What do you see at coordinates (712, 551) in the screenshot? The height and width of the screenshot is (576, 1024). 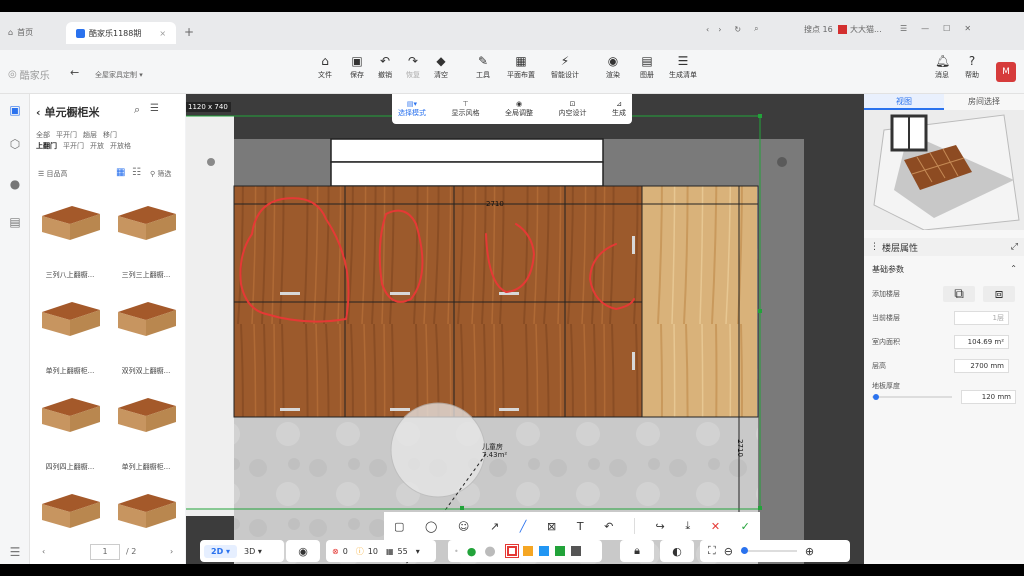 I see `fit-view-icon: ⛶` at bounding box center [712, 551].